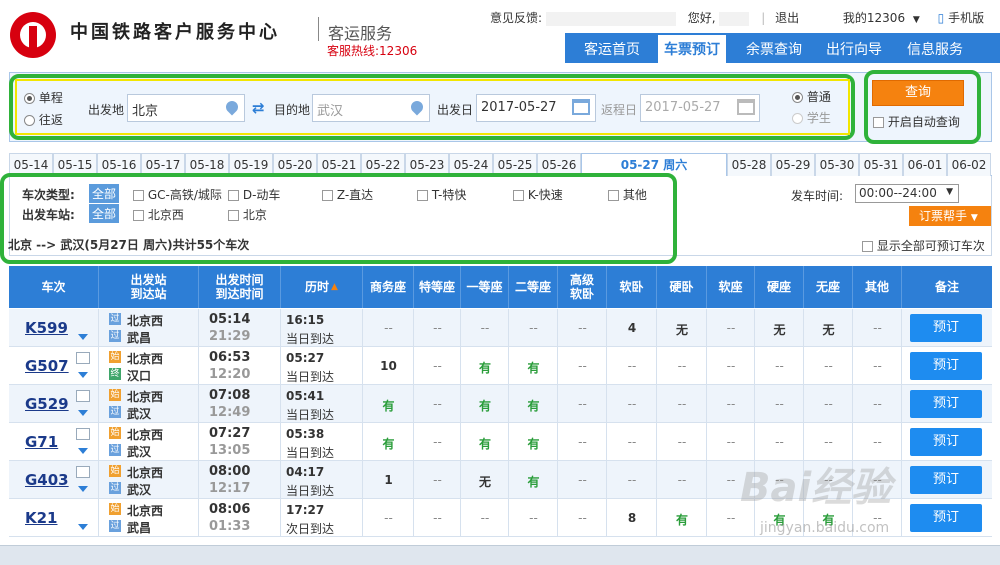 This screenshot has height=565, width=1000. What do you see at coordinates (149, 287) in the screenshot?
I see `col-station: 出发站 到达站` at bounding box center [149, 287].